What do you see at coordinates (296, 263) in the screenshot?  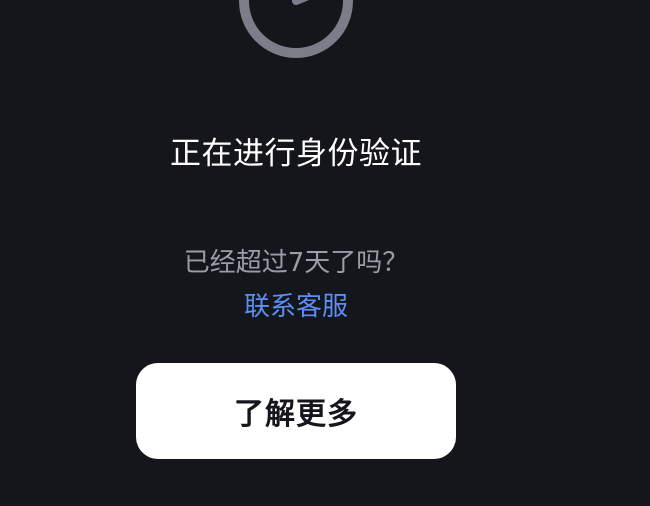 I see `waiting-question: 已经超过7天了吗？` at bounding box center [296, 263].